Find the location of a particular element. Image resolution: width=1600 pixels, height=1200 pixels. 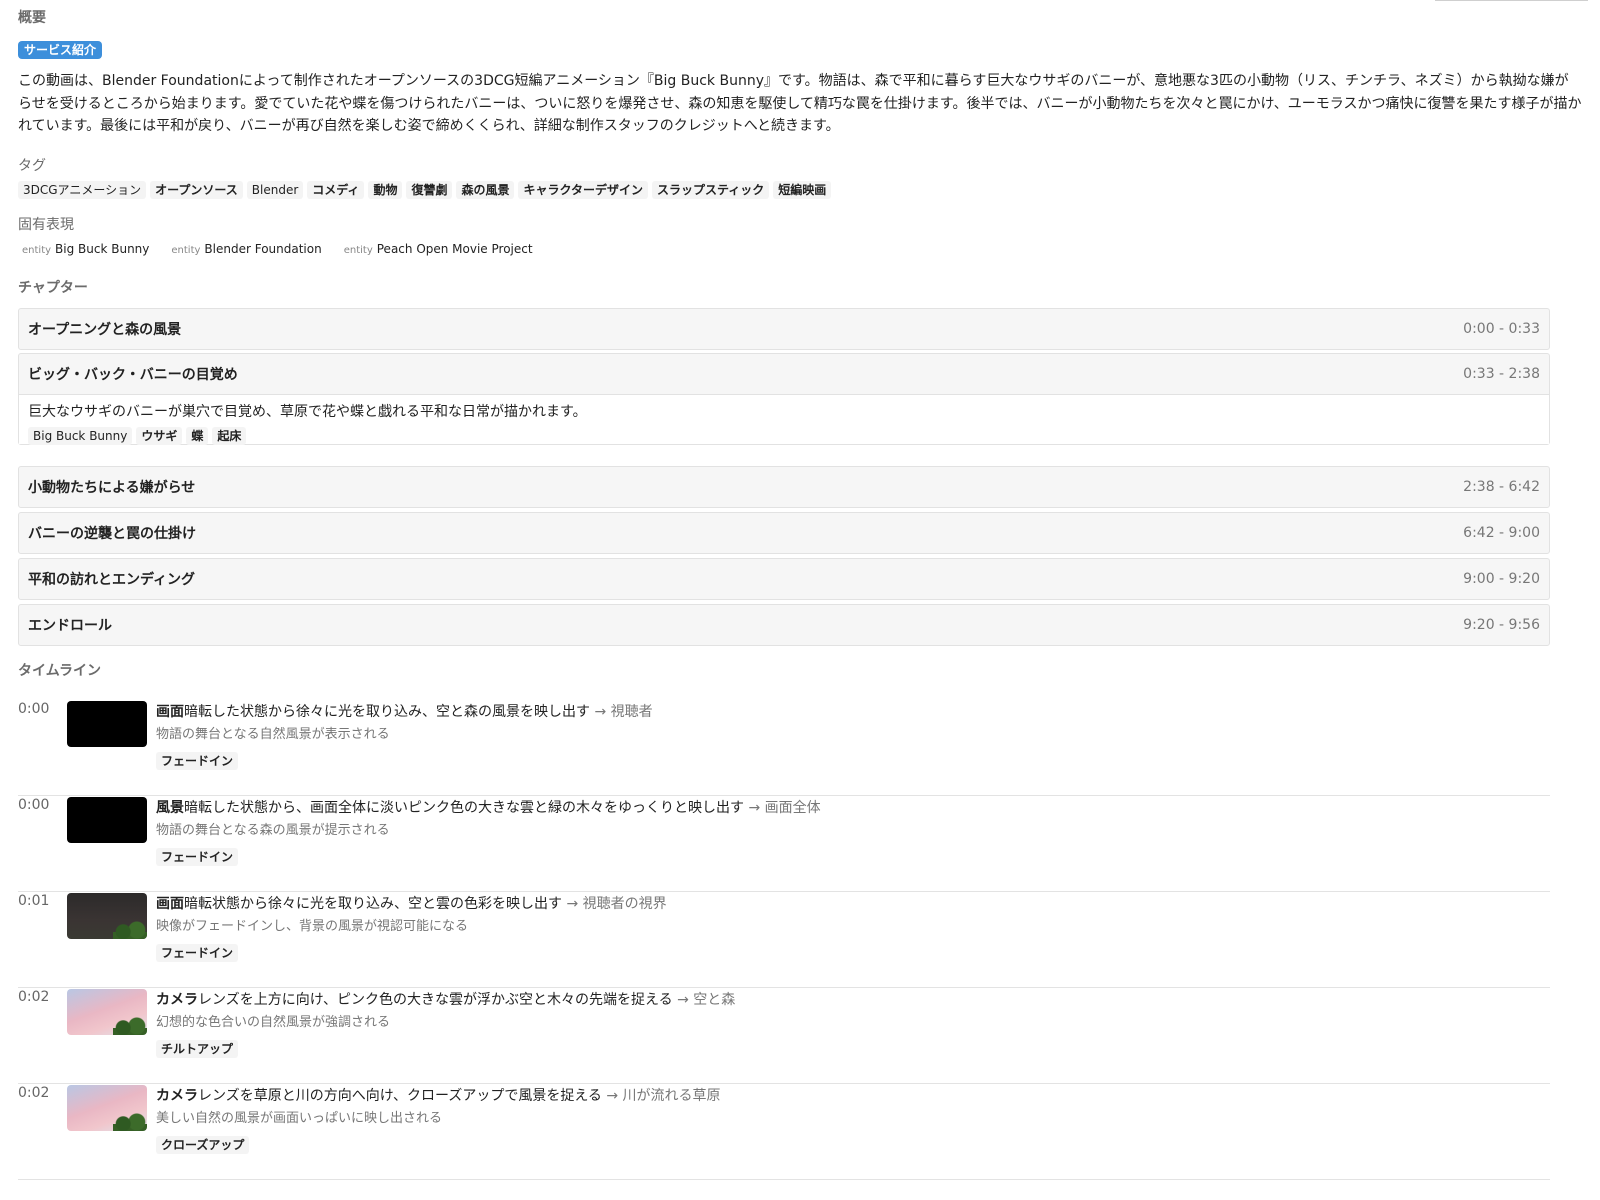

chapter-header: 平和の訪れとエンディング 9:00 - 9:20 is located at coordinates (784, 579).